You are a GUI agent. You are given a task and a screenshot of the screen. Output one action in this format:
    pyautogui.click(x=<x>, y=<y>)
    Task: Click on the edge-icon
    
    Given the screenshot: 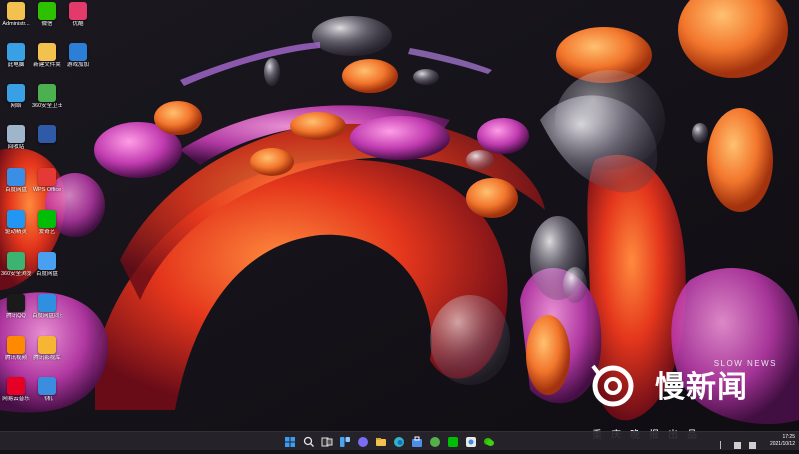 What is the action you would take?
    pyautogui.click(x=399, y=441)
    